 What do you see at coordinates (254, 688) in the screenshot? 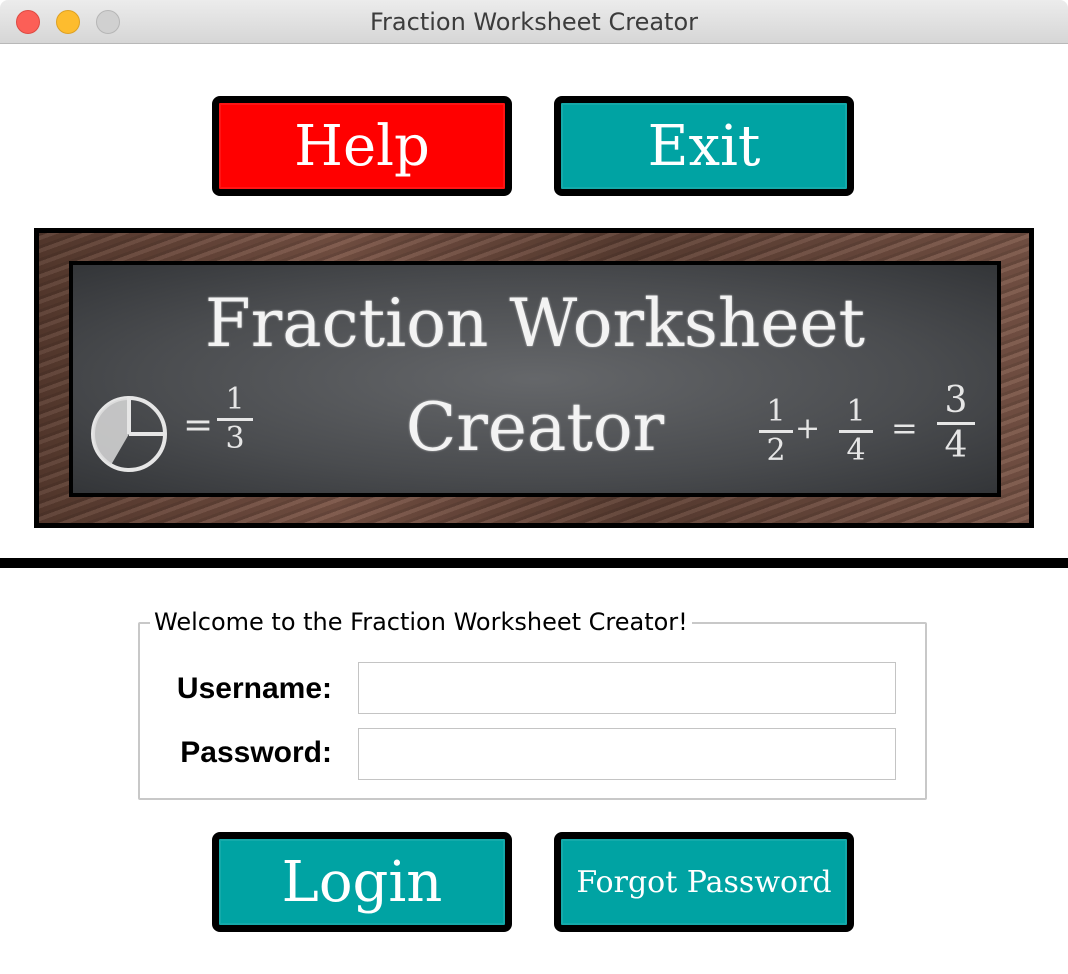
I see `username-label: Username:` at bounding box center [254, 688].